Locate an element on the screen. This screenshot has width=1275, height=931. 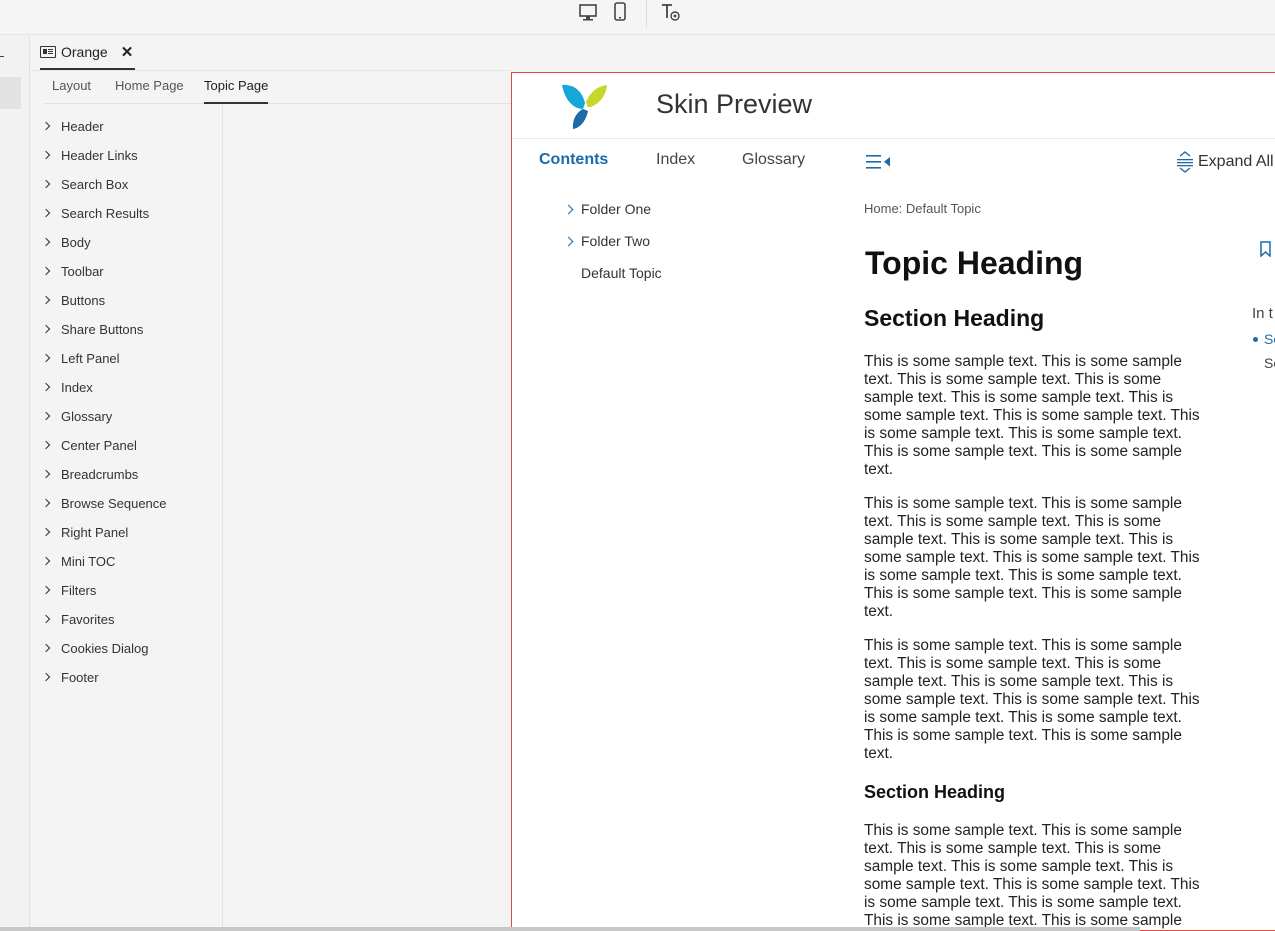
nav-tab-contents: Contents is located at coordinates (573, 160).